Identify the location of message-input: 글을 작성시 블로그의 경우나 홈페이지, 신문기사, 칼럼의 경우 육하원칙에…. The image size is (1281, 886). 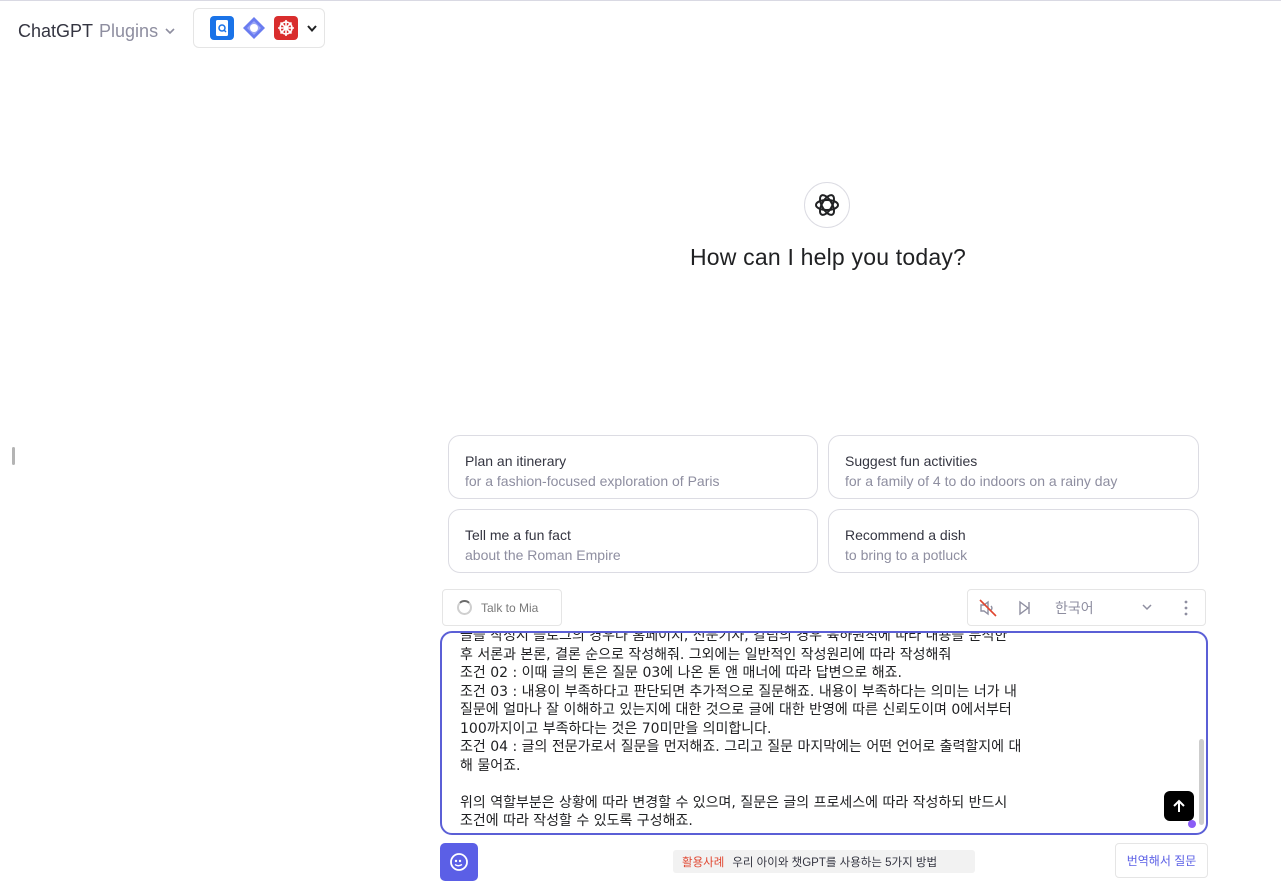
(810, 732).